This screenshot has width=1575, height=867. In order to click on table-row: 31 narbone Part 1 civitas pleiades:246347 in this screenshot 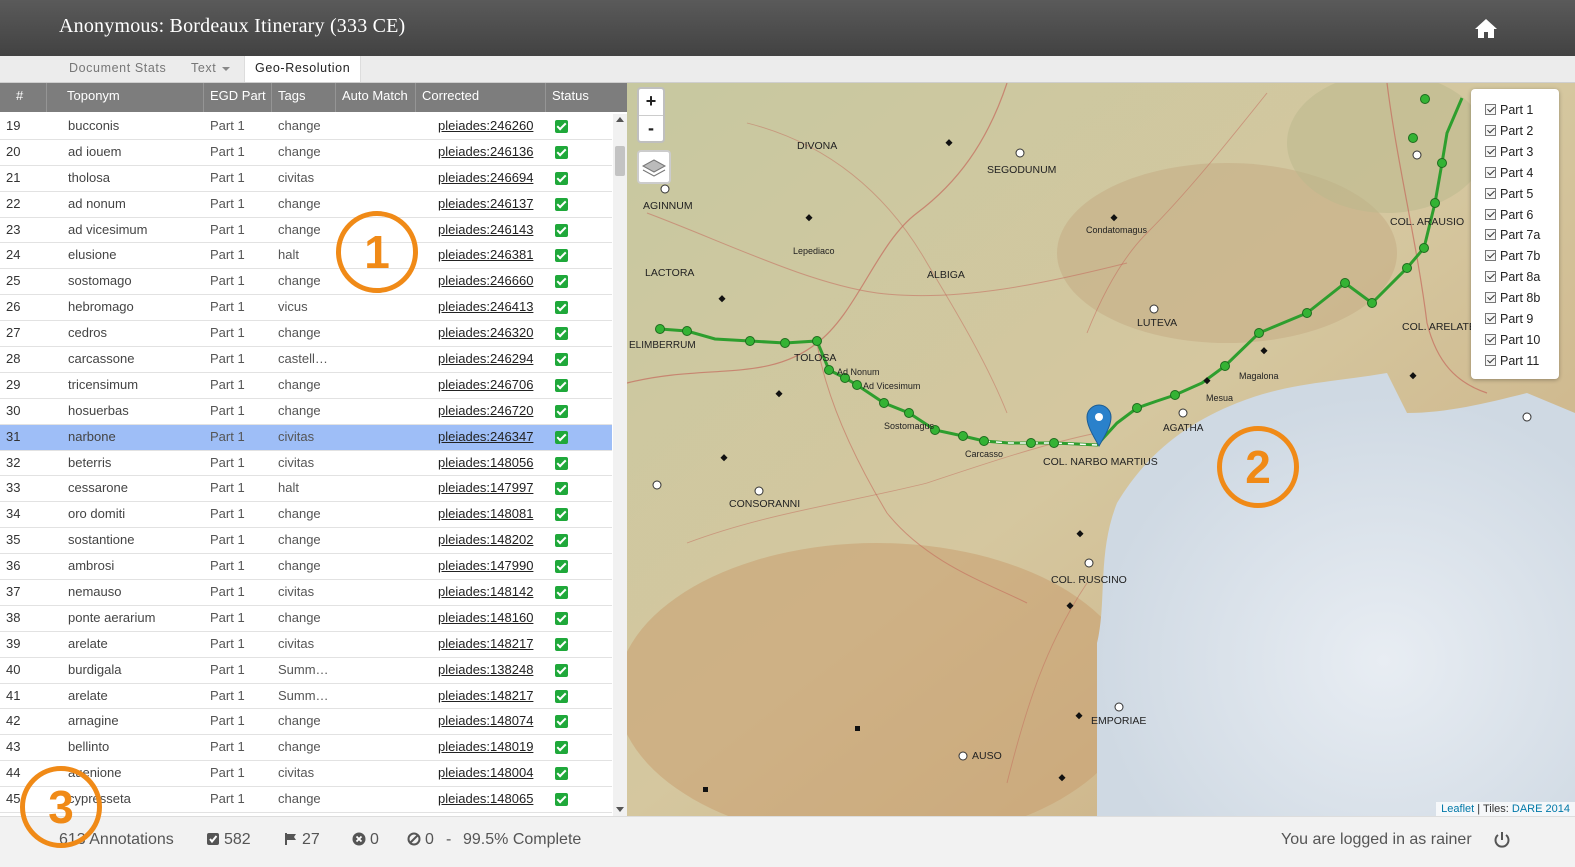, I will do `click(306, 437)`.